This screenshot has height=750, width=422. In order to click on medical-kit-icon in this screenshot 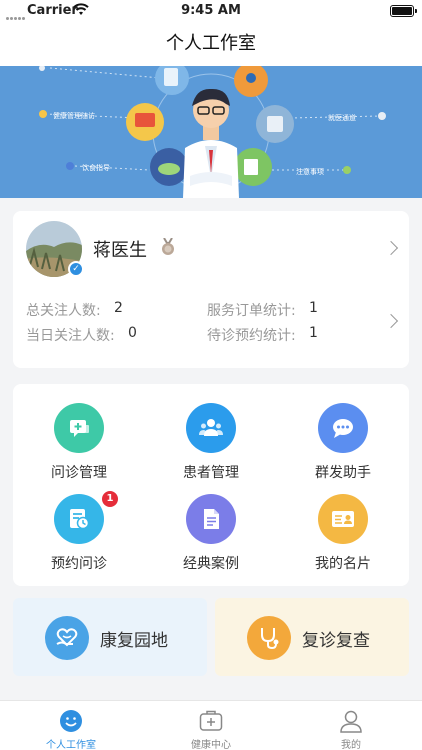, I will do `click(211, 720)`.